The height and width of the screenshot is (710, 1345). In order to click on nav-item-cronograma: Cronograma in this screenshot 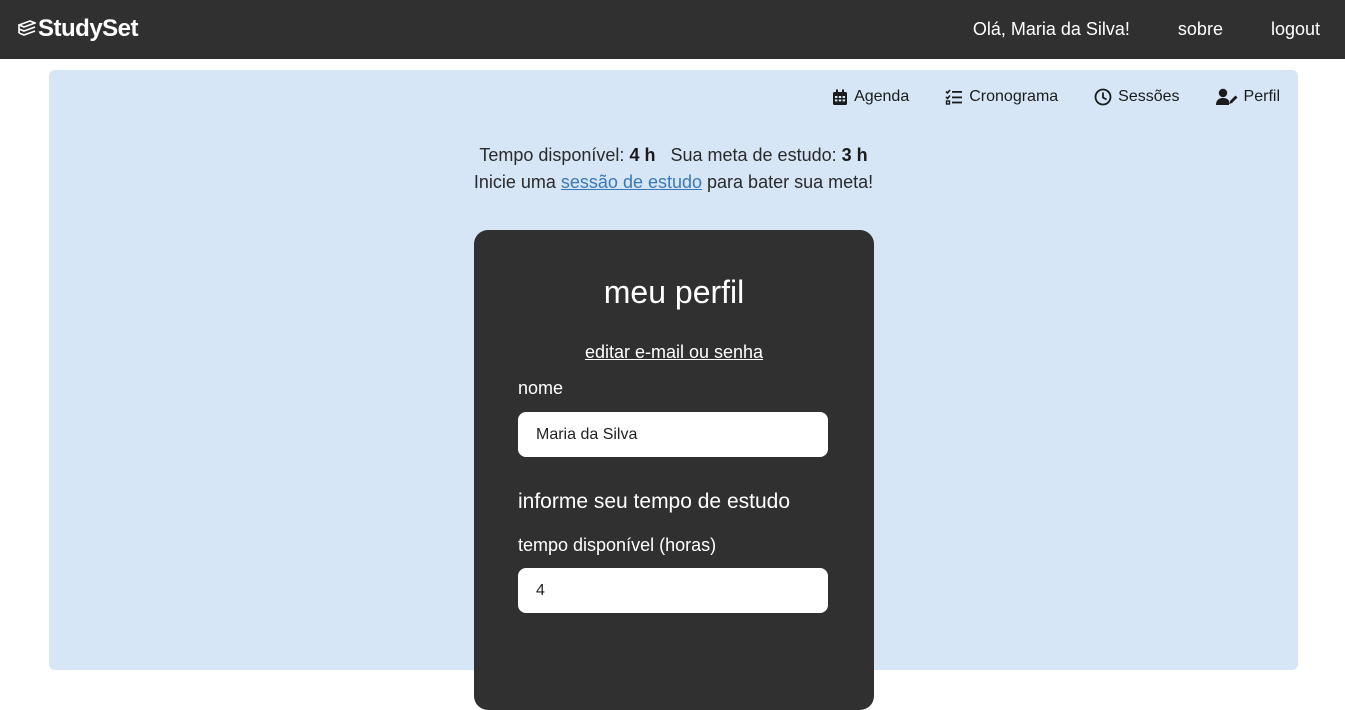, I will do `click(1001, 97)`.